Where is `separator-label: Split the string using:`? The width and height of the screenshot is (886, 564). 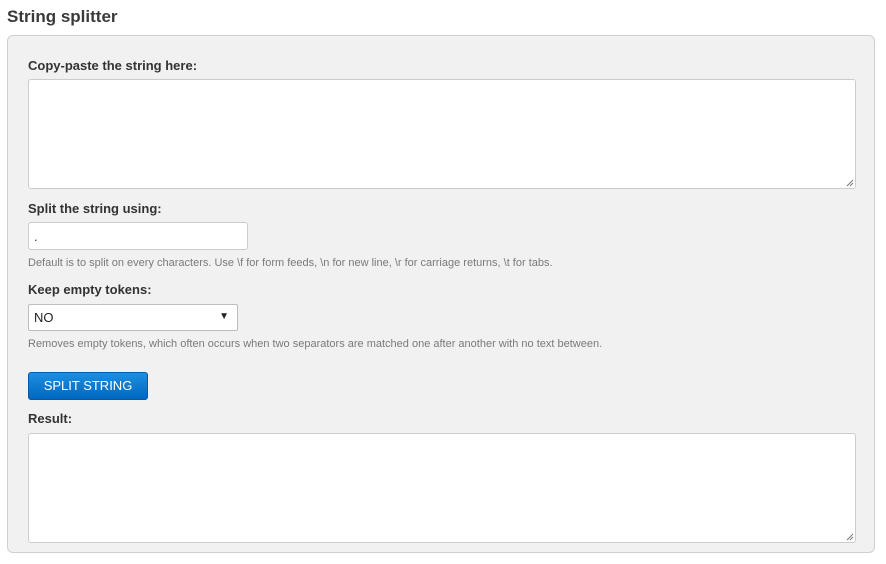 separator-label: Split the string using: is located at coordinates (95, 208).